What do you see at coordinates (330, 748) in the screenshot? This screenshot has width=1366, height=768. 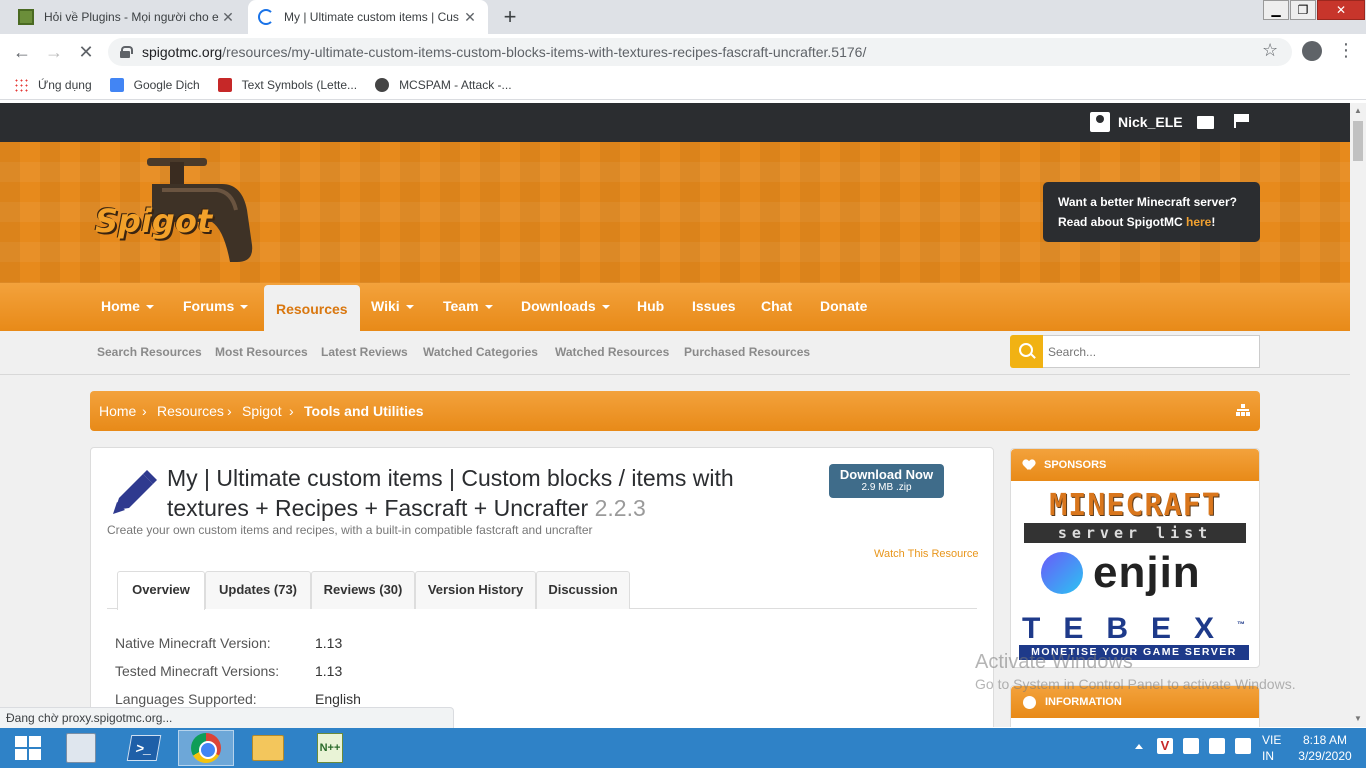 I see `taskbar-notepad-plus-plus: N++` at bounding box center [330, 748].